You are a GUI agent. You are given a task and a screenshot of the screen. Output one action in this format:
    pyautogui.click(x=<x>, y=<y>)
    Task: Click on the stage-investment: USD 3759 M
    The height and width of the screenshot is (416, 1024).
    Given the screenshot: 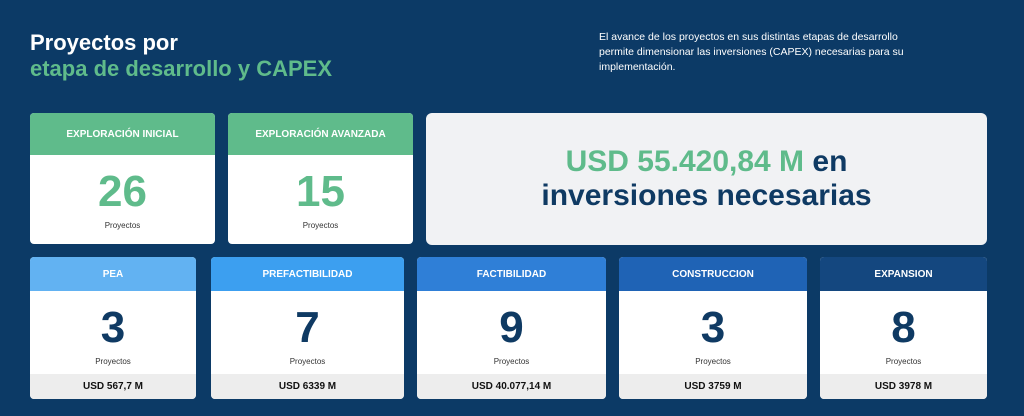 What is the action you would take?
    pyautogui.click(x=713, y=386)
    